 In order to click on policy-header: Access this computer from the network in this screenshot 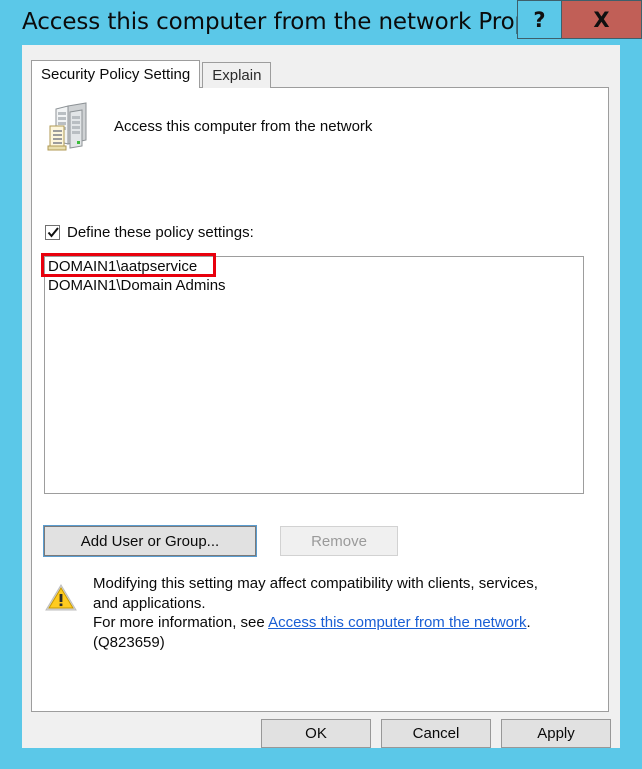, I will do `click(208, 126)`.